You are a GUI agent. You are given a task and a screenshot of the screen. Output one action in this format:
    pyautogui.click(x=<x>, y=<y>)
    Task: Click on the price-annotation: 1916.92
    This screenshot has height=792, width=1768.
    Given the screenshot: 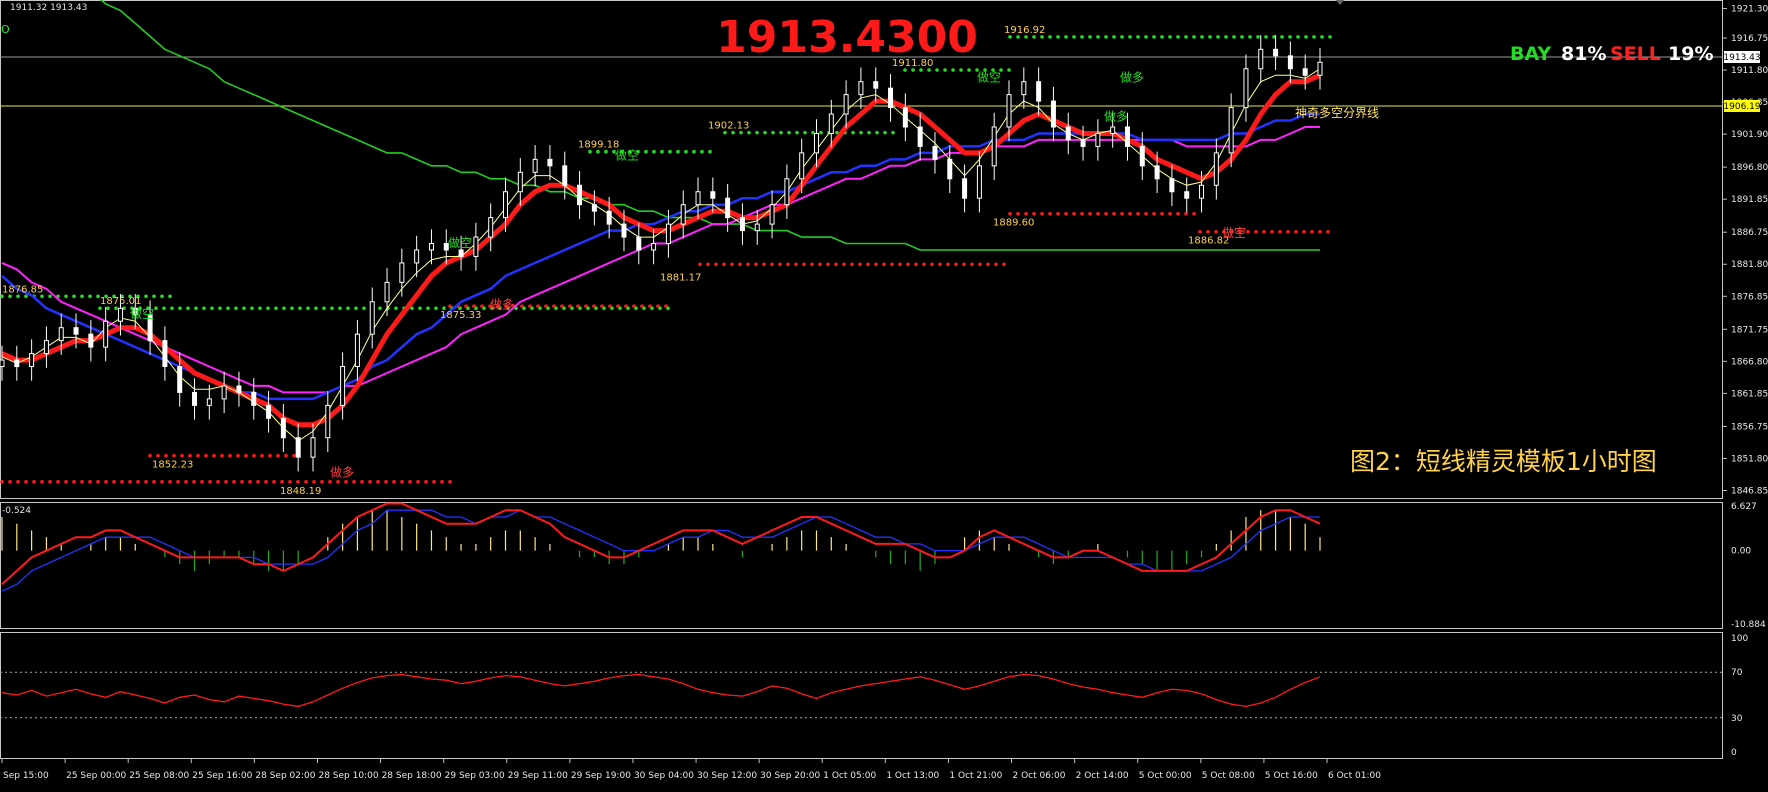 What is the action you would take?
    pyautogui.click(x=1024, y=30)
    